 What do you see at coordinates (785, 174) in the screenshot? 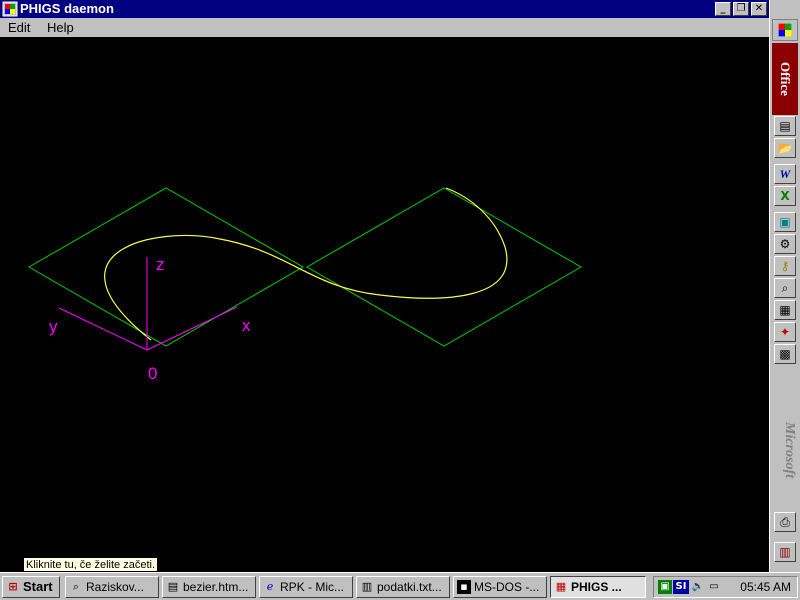
I see `word-icon: W` at bounding box center [785, 174].